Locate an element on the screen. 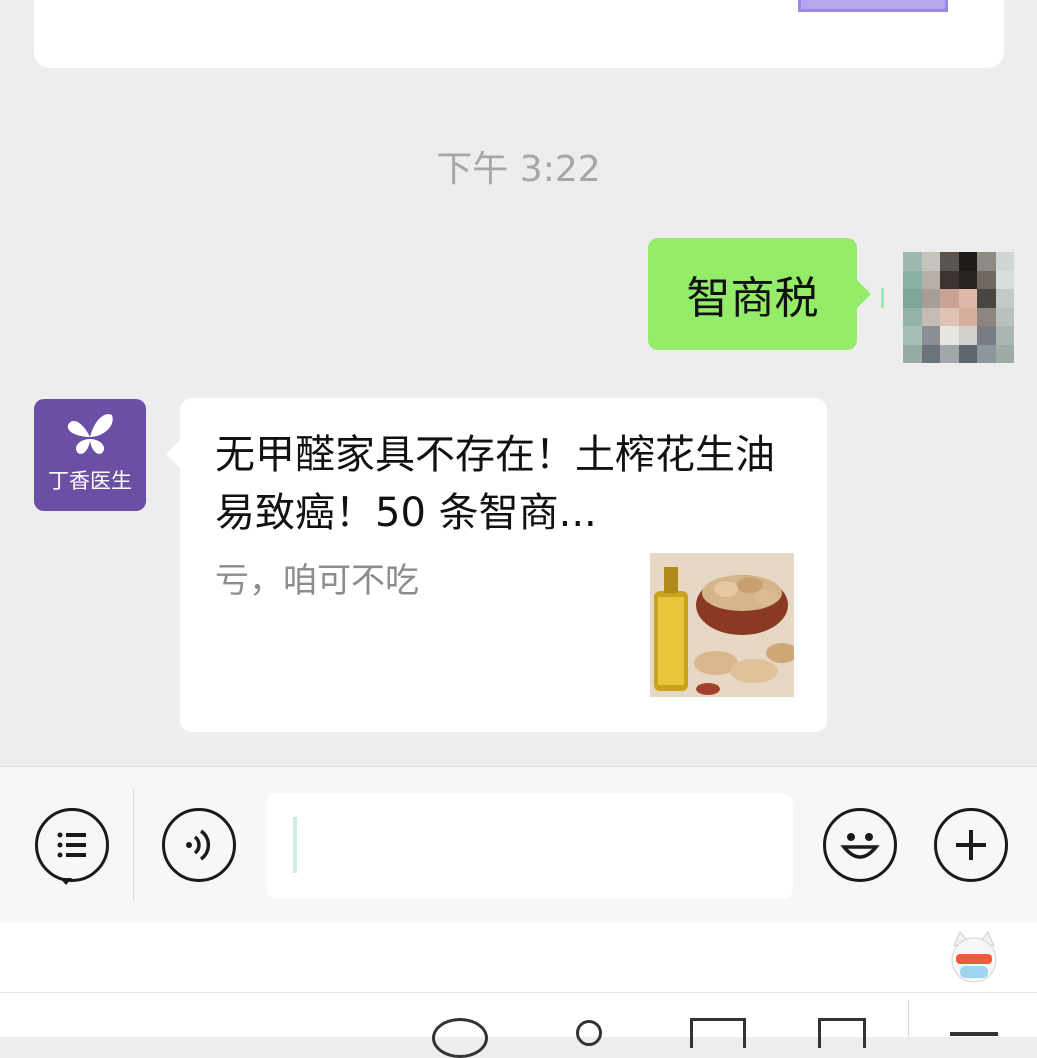 The height and width of the screenshot is (1058, 1037). toolbar-person-icon is located at coordinates (589, 1033).